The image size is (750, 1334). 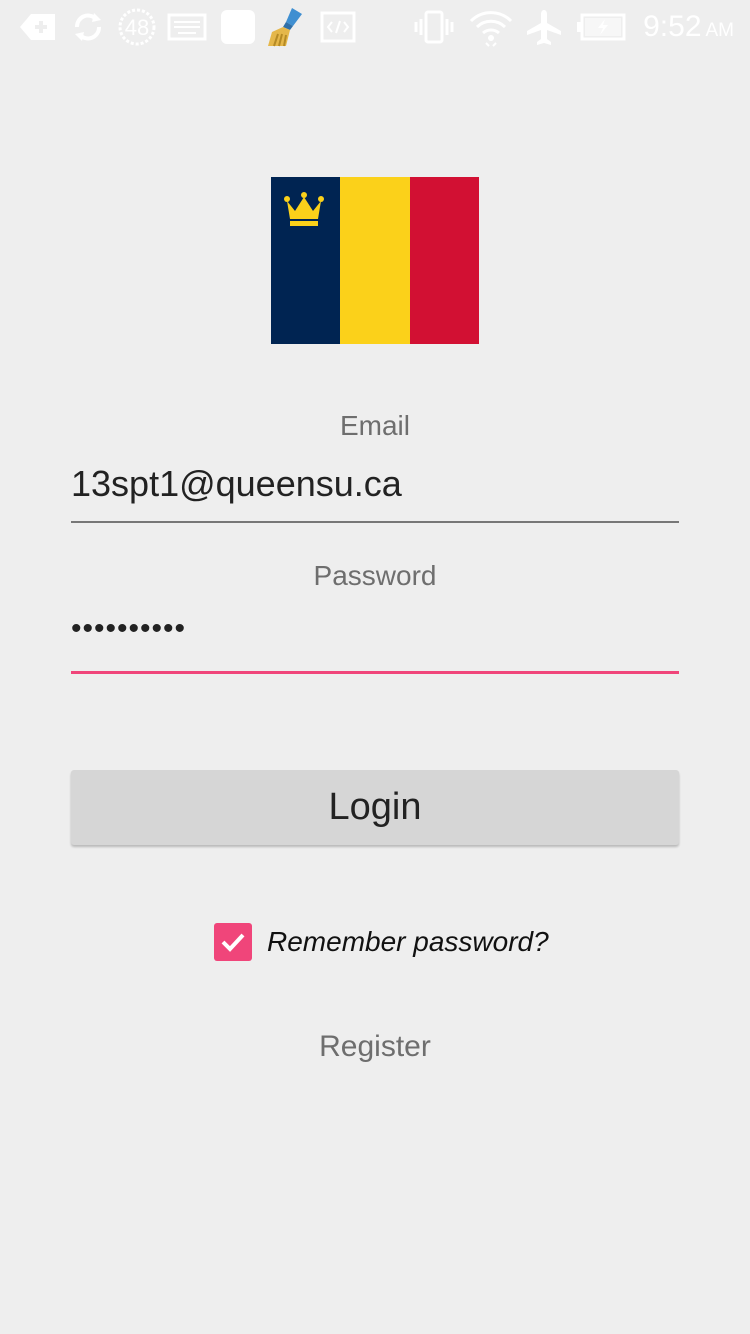 I want to click on code-icon, so click(x=338, y=27).